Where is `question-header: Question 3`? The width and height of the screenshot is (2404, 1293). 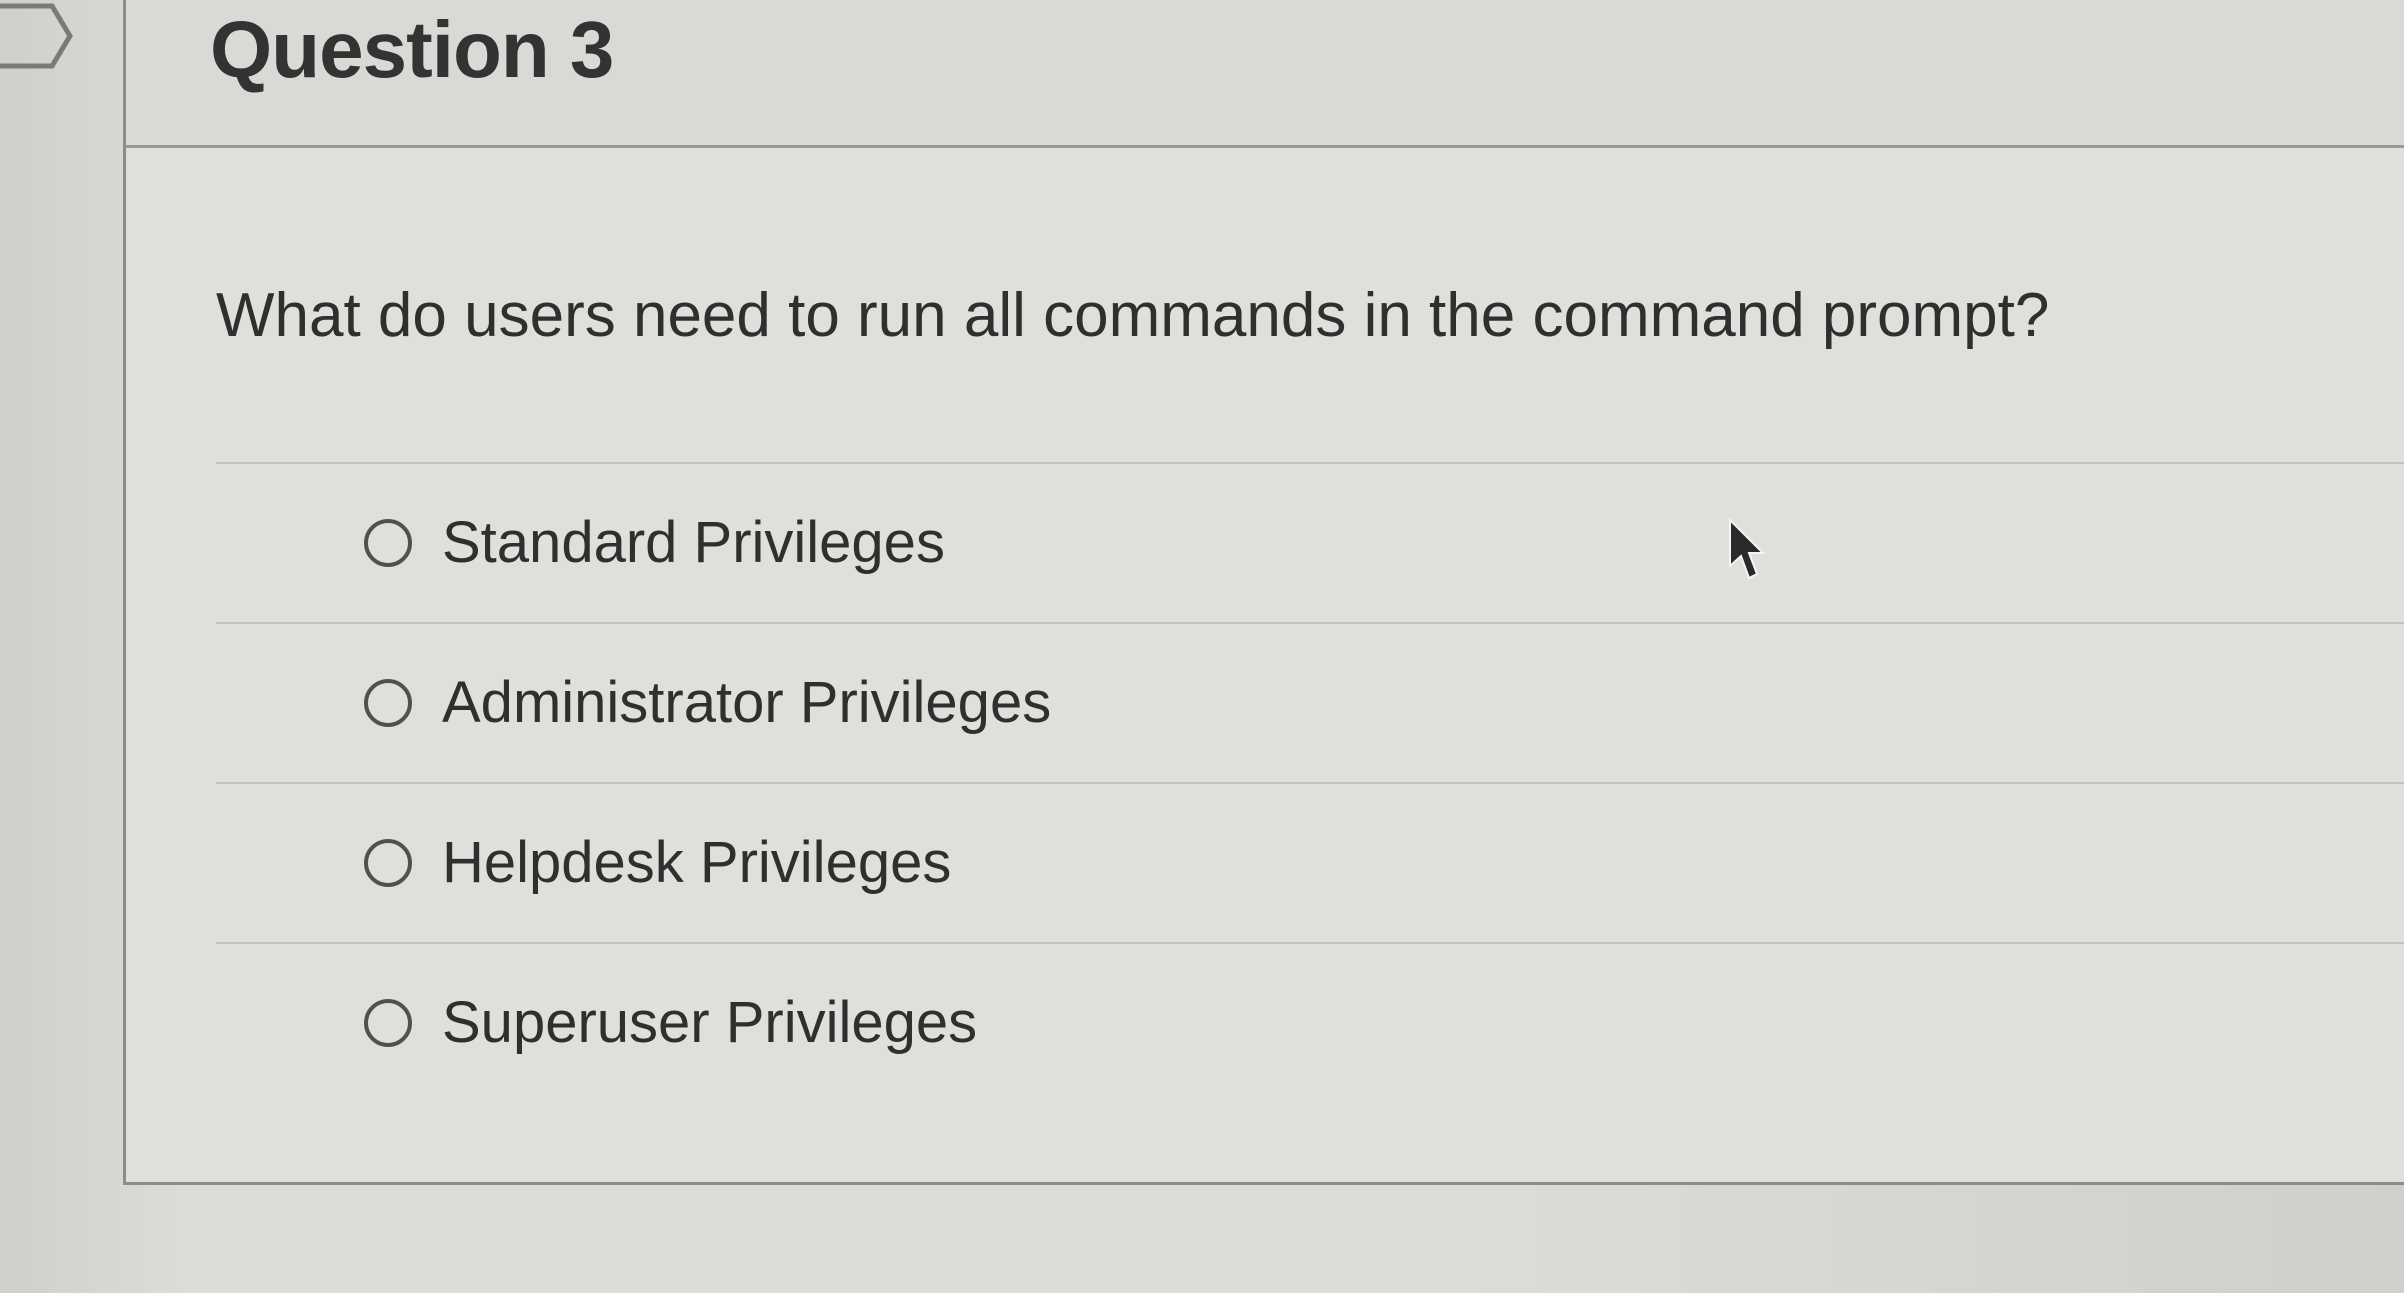
question-header: Question 3 is located at coordinates (1265, 74).